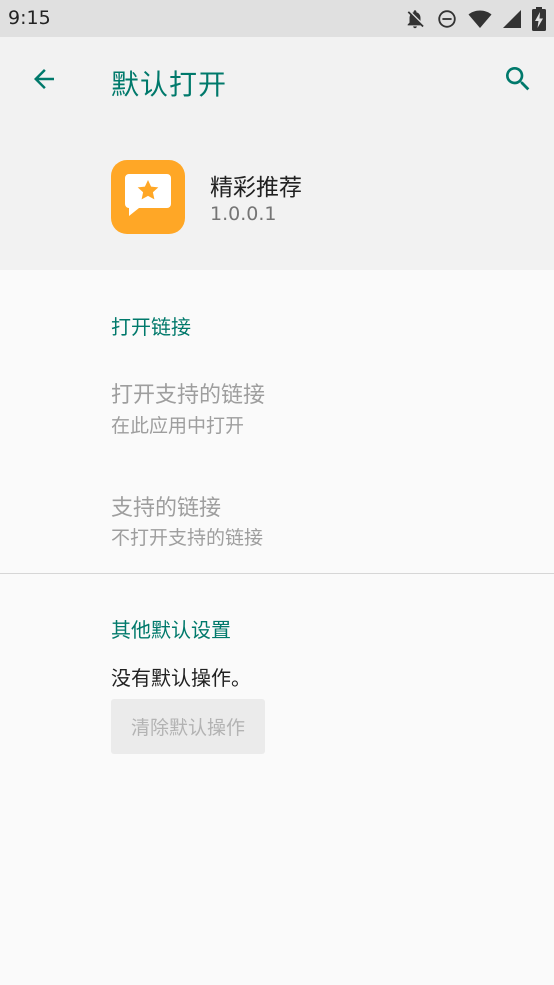 The height and width of the screenshot is (985, 554). Describe the element at coordinates (187, 538) in the screenshot. I see `list-item-subtitle: 不打开支持的链接` at that location.